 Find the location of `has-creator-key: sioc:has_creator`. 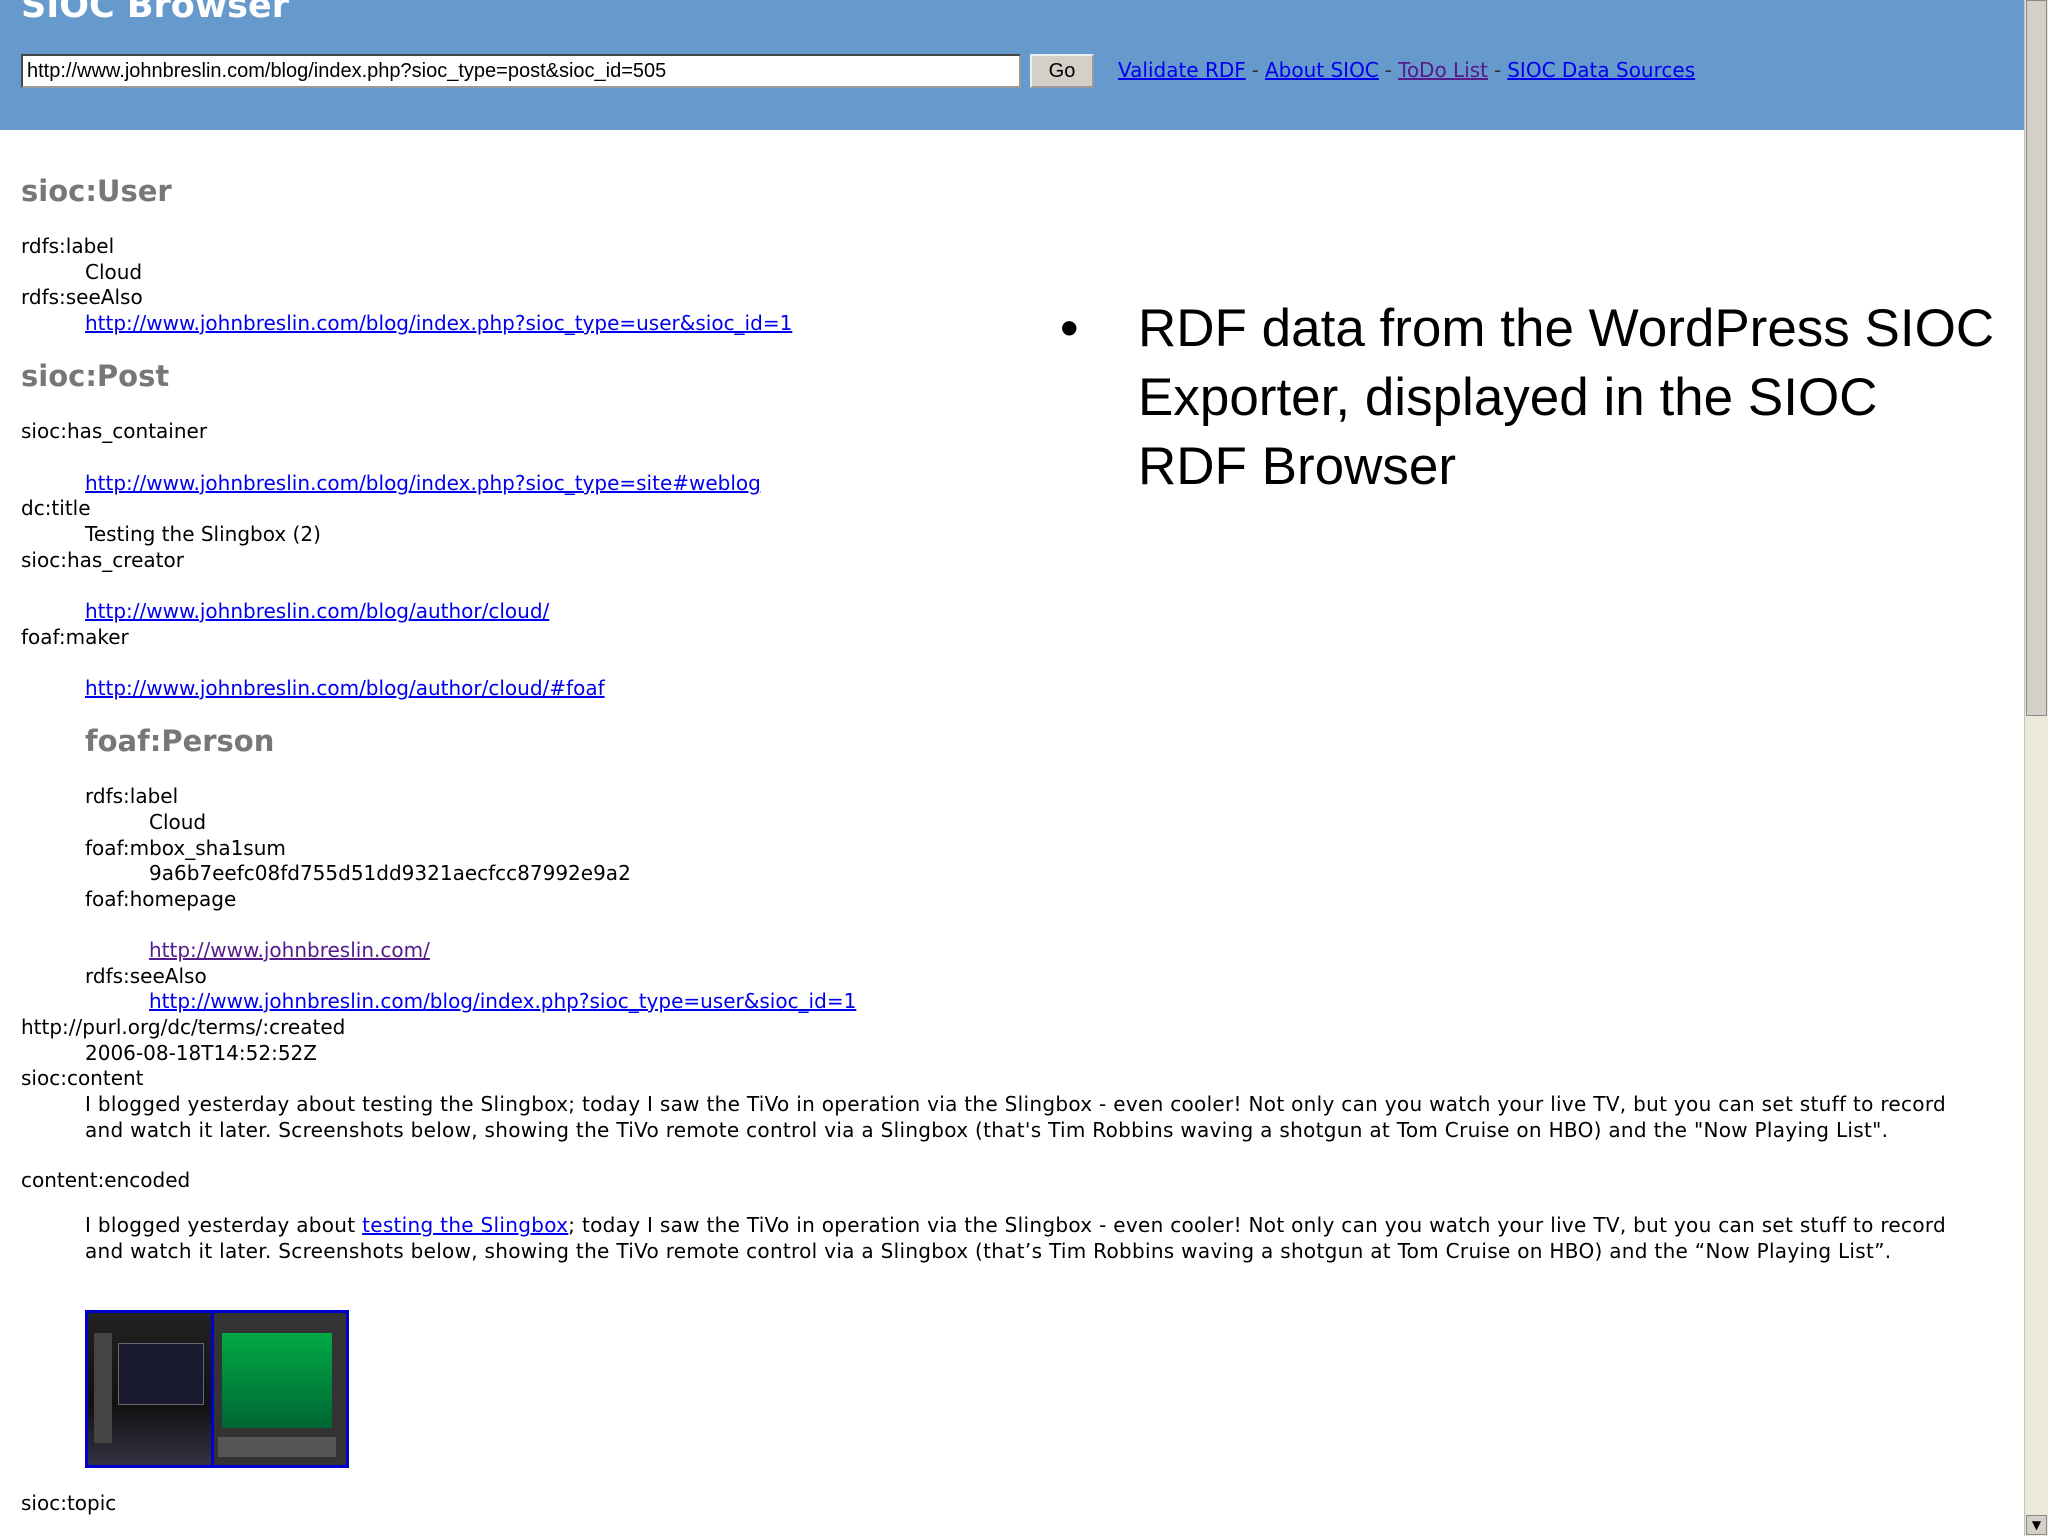

has-creator-key: sioc:has_creator is located at coordinates (102, 560).